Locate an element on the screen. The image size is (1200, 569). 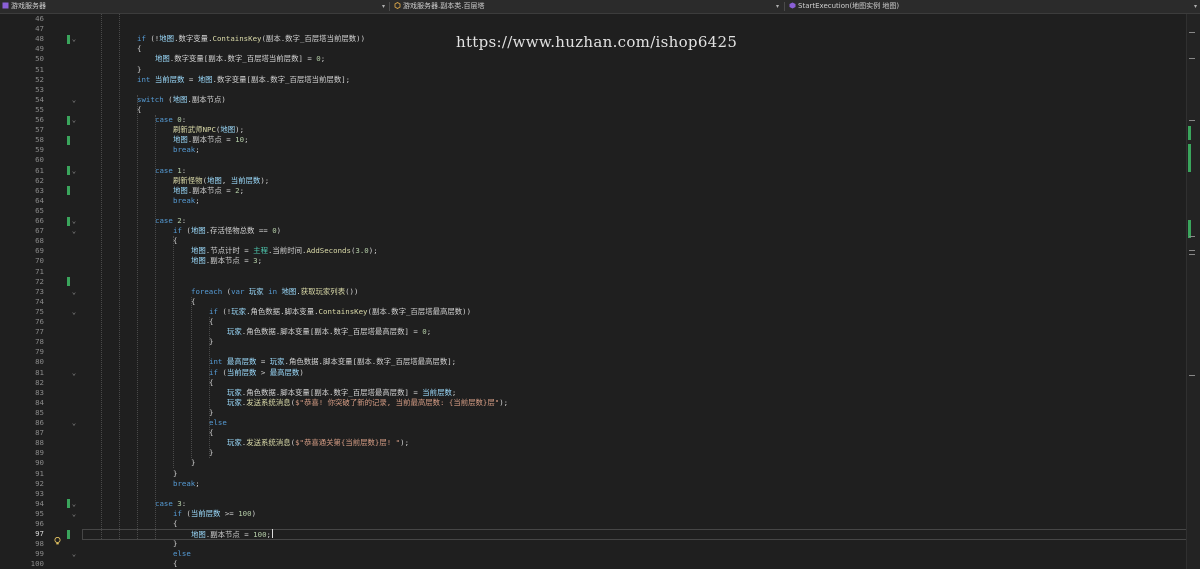
code-line: 87{ is located at coordinates (600, 433).